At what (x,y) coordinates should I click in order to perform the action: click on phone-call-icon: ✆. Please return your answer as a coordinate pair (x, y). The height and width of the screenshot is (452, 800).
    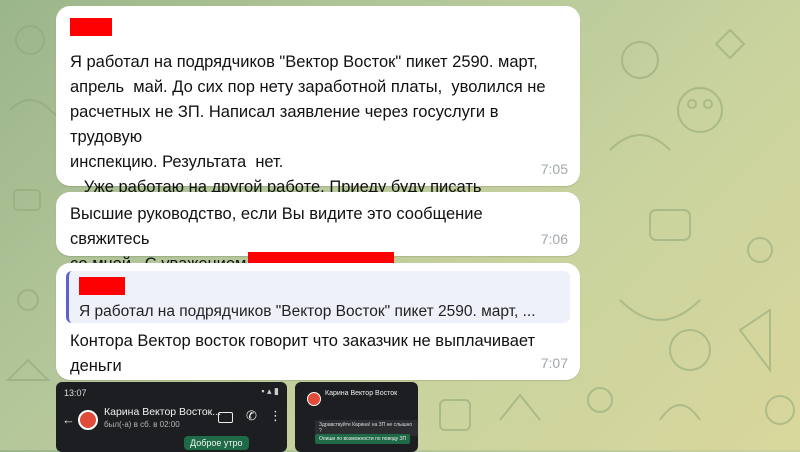
    Looking at the image, I should click on (251, 415).